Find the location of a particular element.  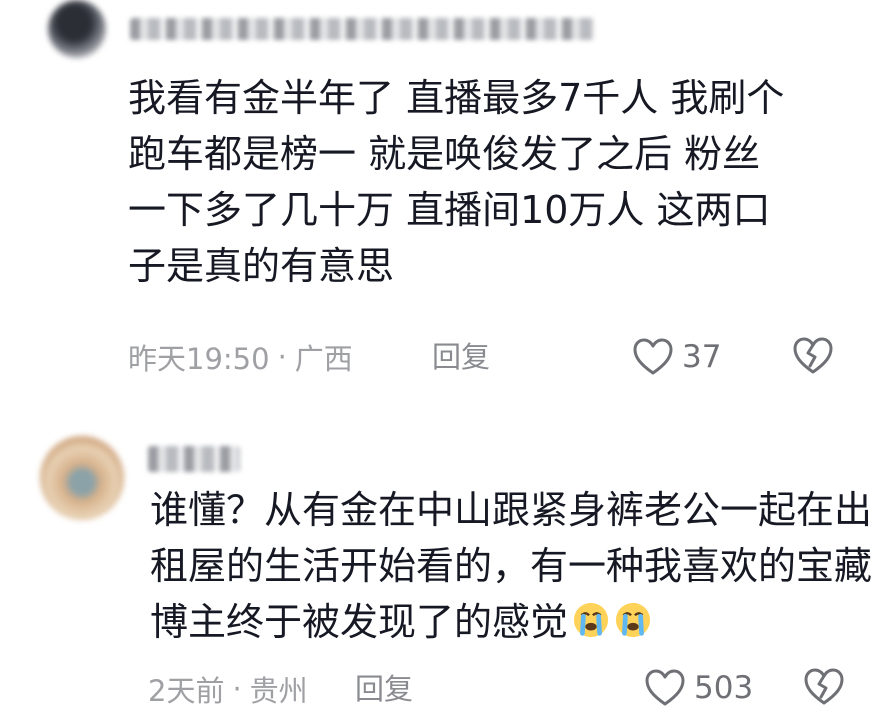

comment-text-line: 一下多了几十万 直播间10万人 这两口 is located at coordinates (449, 210).